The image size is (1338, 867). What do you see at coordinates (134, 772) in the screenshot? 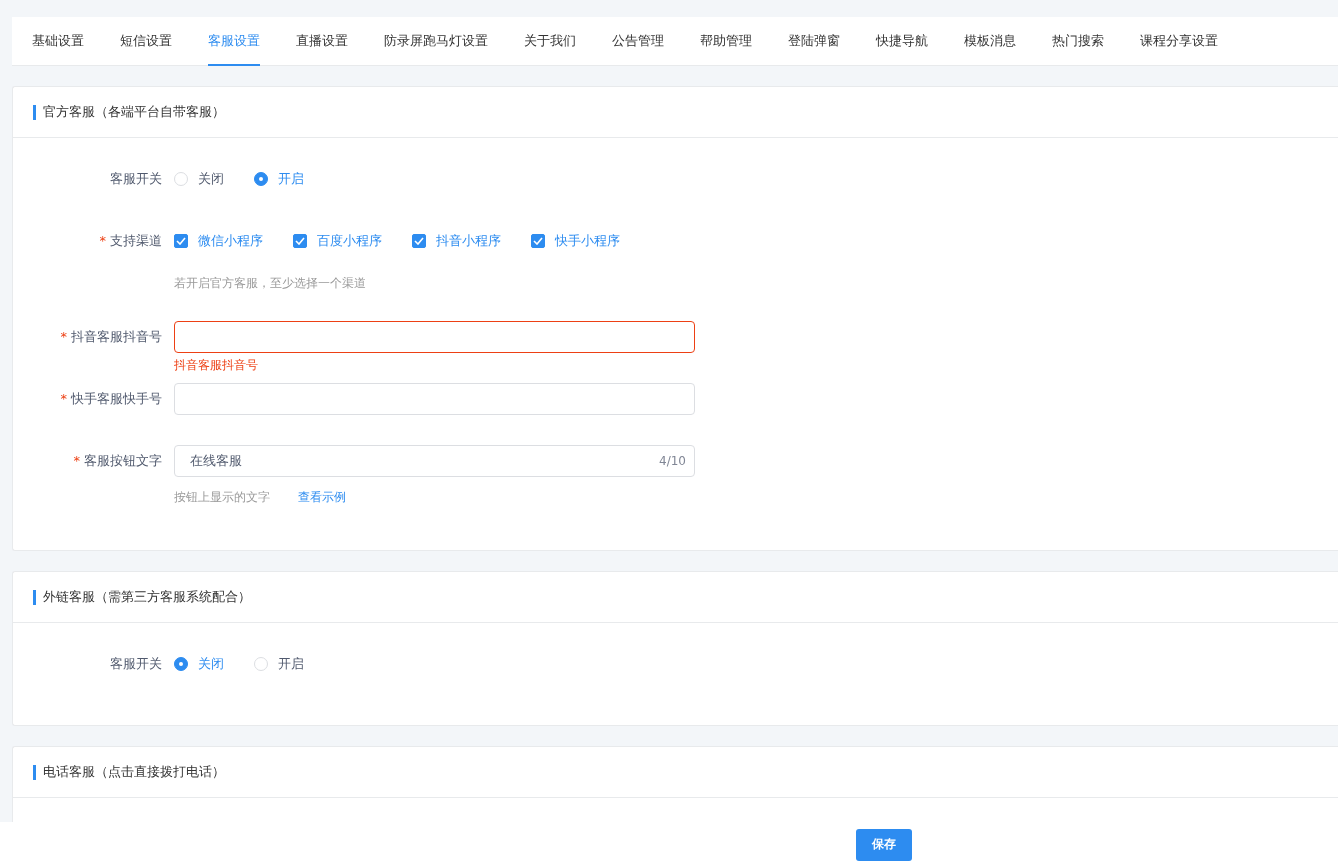
I see `card-title: 电话客服（点击直接拨打电话）` at bounding box center [134, 772].